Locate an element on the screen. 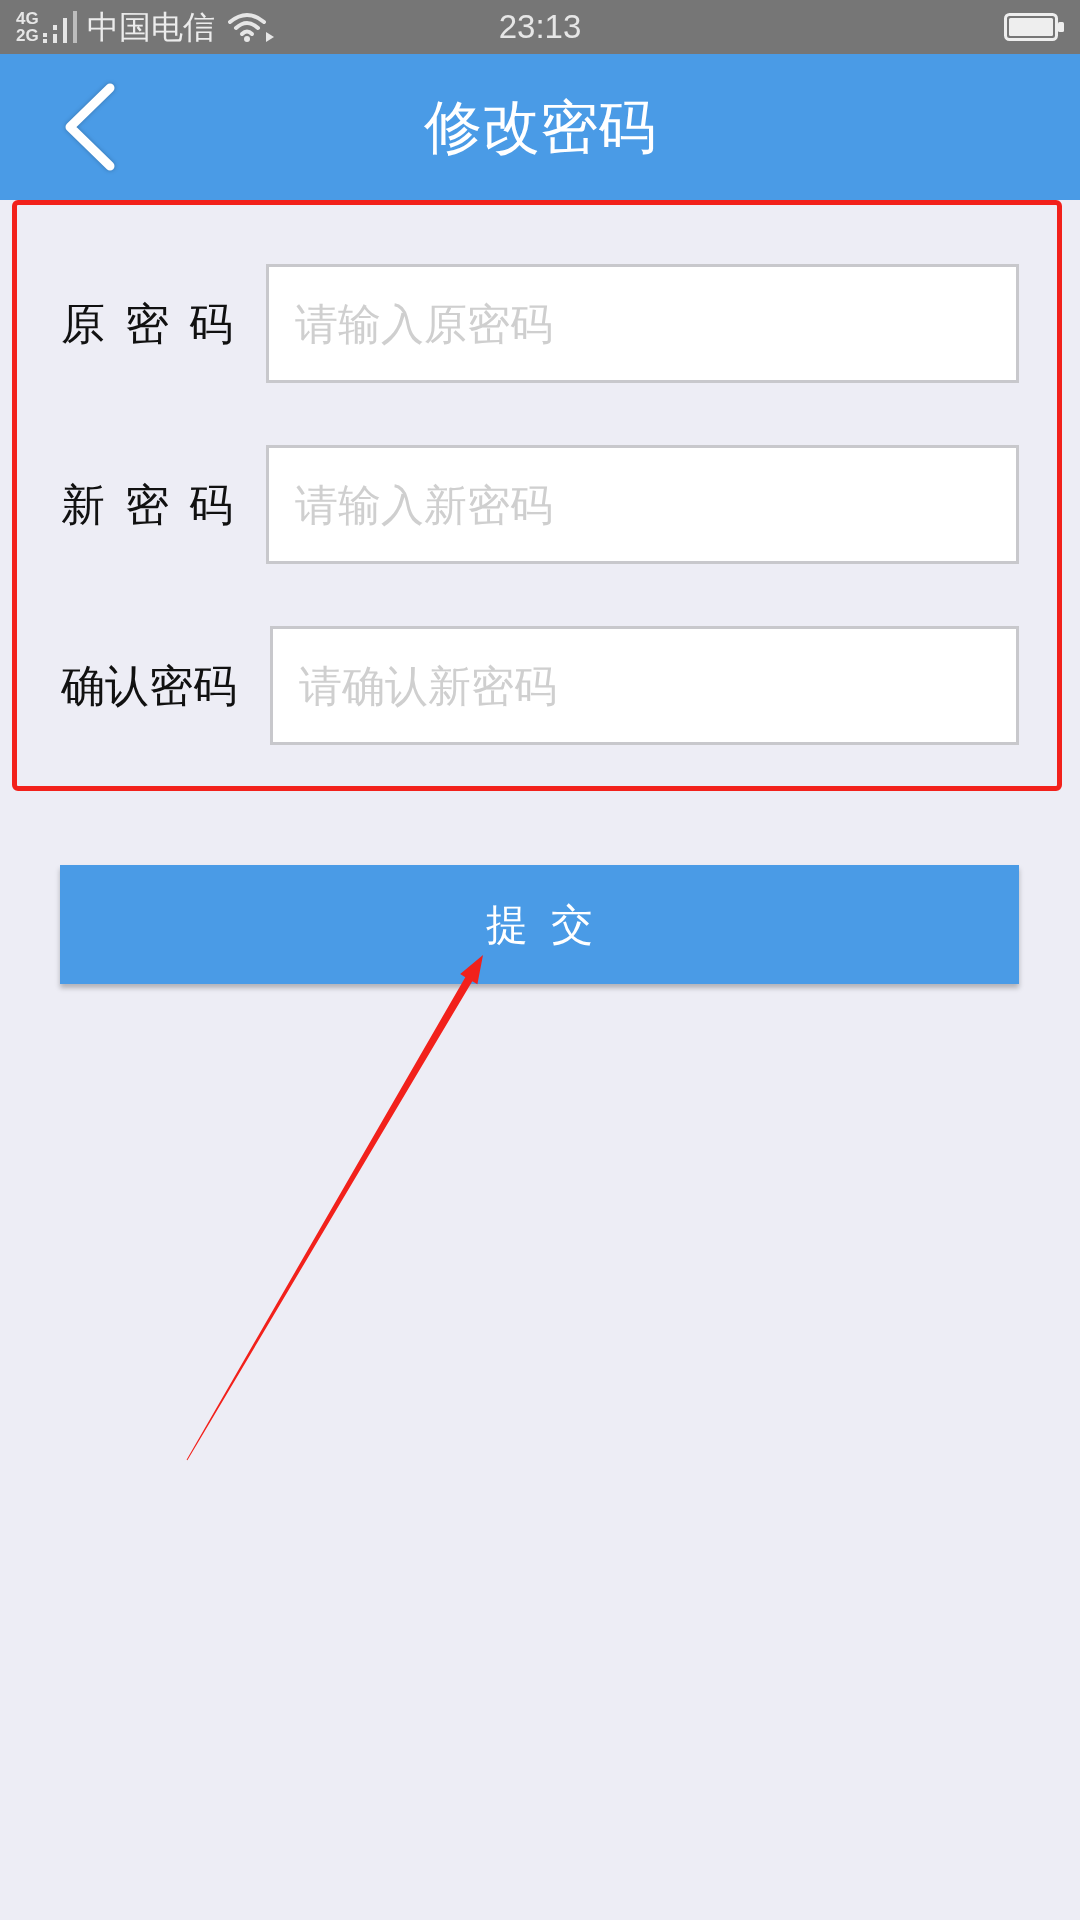  back-button is located at coordinates (90, 127).